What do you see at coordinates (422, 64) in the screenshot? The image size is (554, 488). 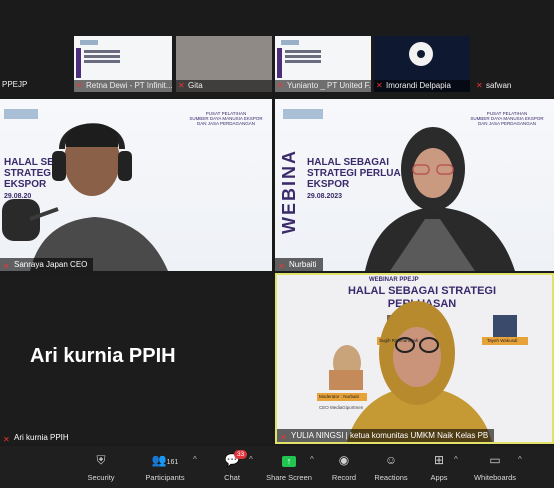 I see `participant-thumb-imorandi: ✕ Imorandi Delpapia` at bounding box center [422, 64].